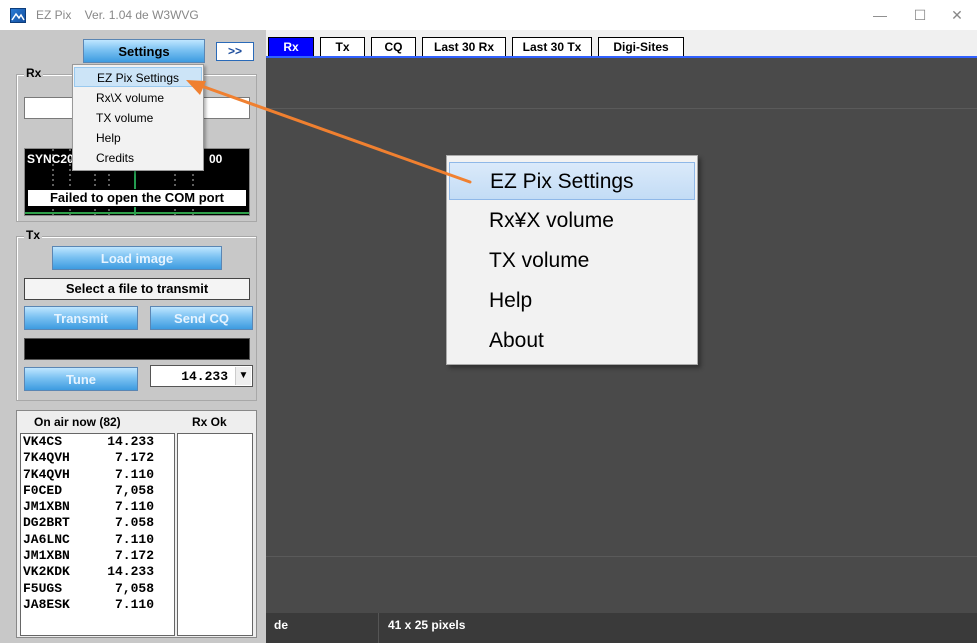 Image resolution: width=977 pixels, height=643 pixels. Describe the element at coordinates (235, 51) in the screenshot. I see `expand-button: >>` at that location.